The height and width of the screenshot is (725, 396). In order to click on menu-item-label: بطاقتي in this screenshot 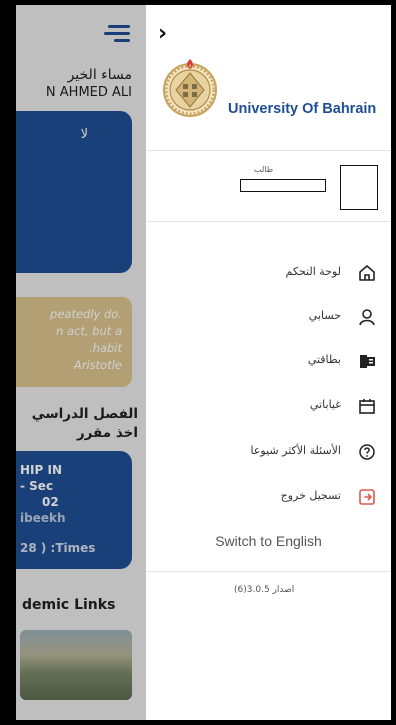, I will do `click(324, 359)`.